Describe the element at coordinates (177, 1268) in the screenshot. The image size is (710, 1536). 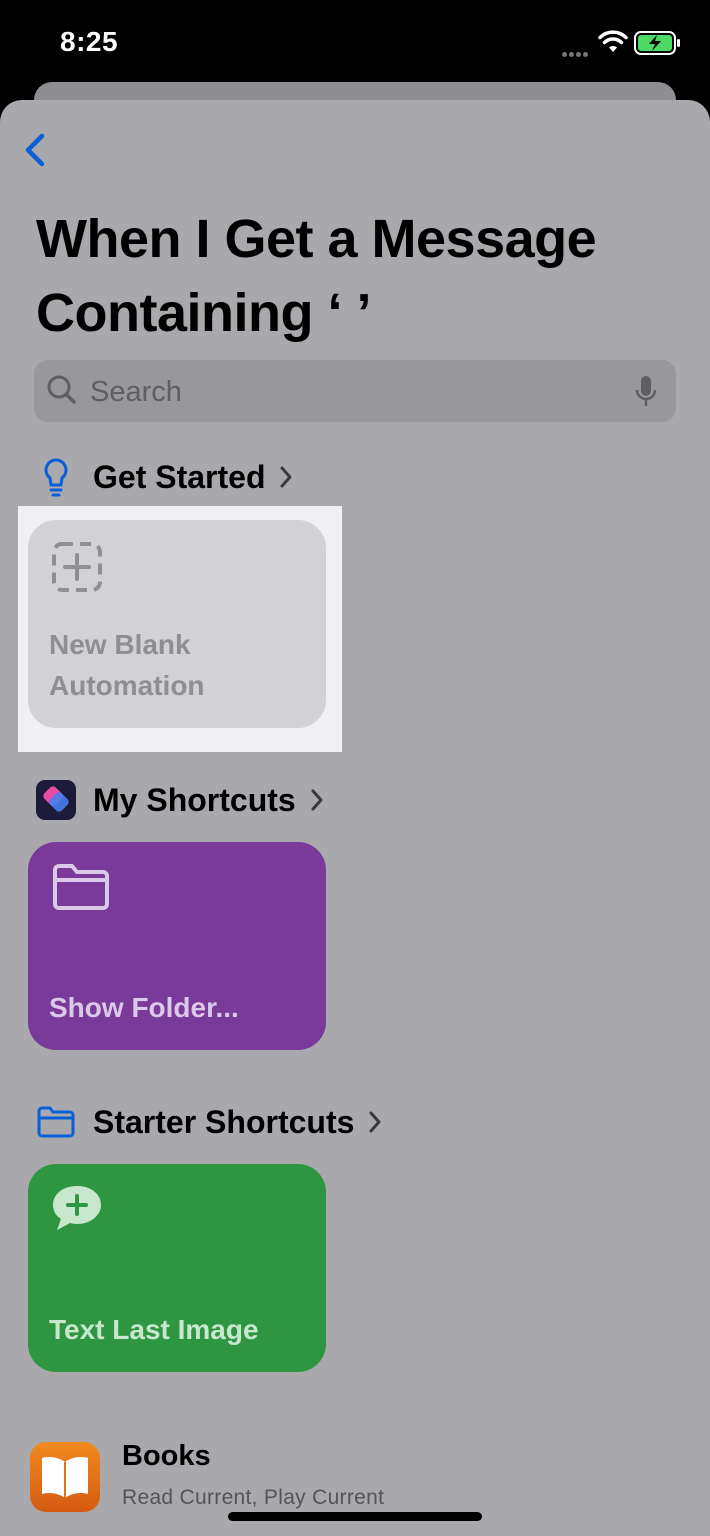
I see `text-last-image-card: Text Last Image` at that location.